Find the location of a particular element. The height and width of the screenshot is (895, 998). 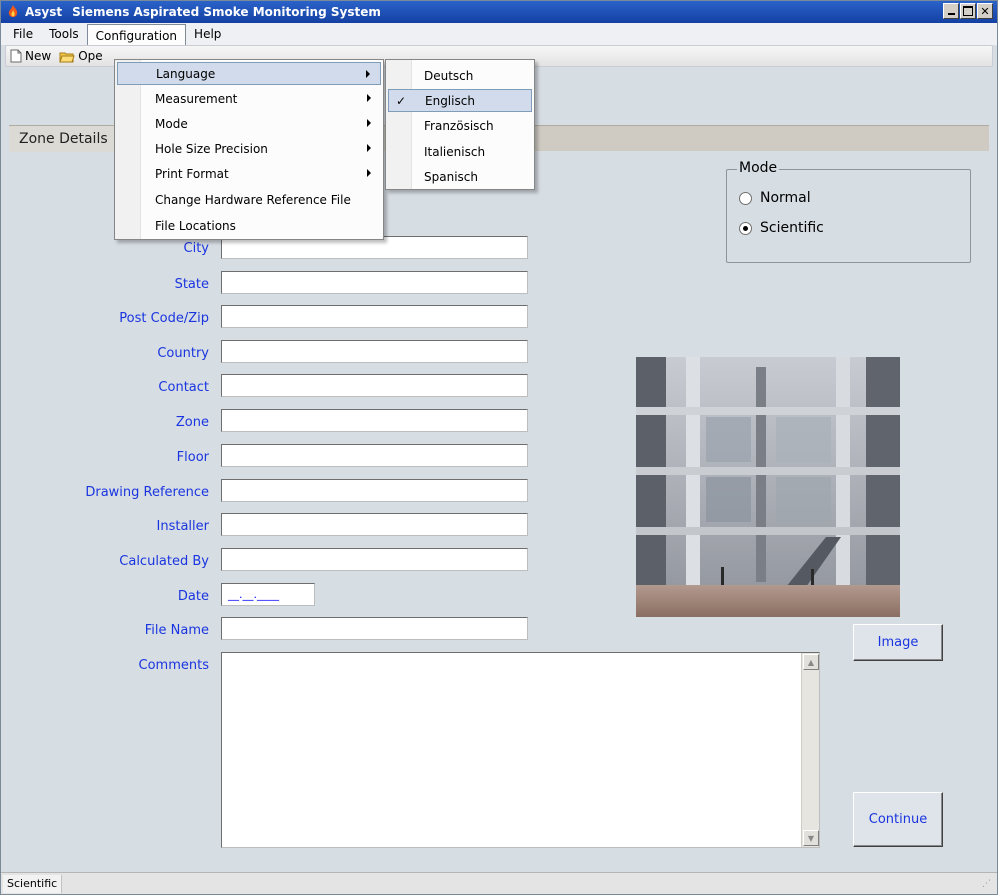

contact-label: Contact is located at coordinates (183, 387).